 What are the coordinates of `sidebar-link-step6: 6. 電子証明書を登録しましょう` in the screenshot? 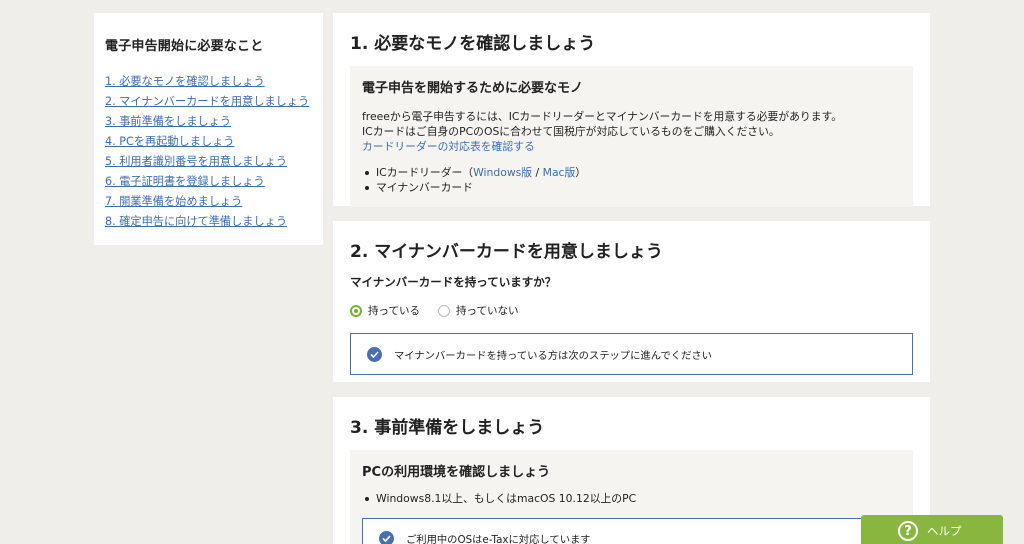 It's located at (185, 181).